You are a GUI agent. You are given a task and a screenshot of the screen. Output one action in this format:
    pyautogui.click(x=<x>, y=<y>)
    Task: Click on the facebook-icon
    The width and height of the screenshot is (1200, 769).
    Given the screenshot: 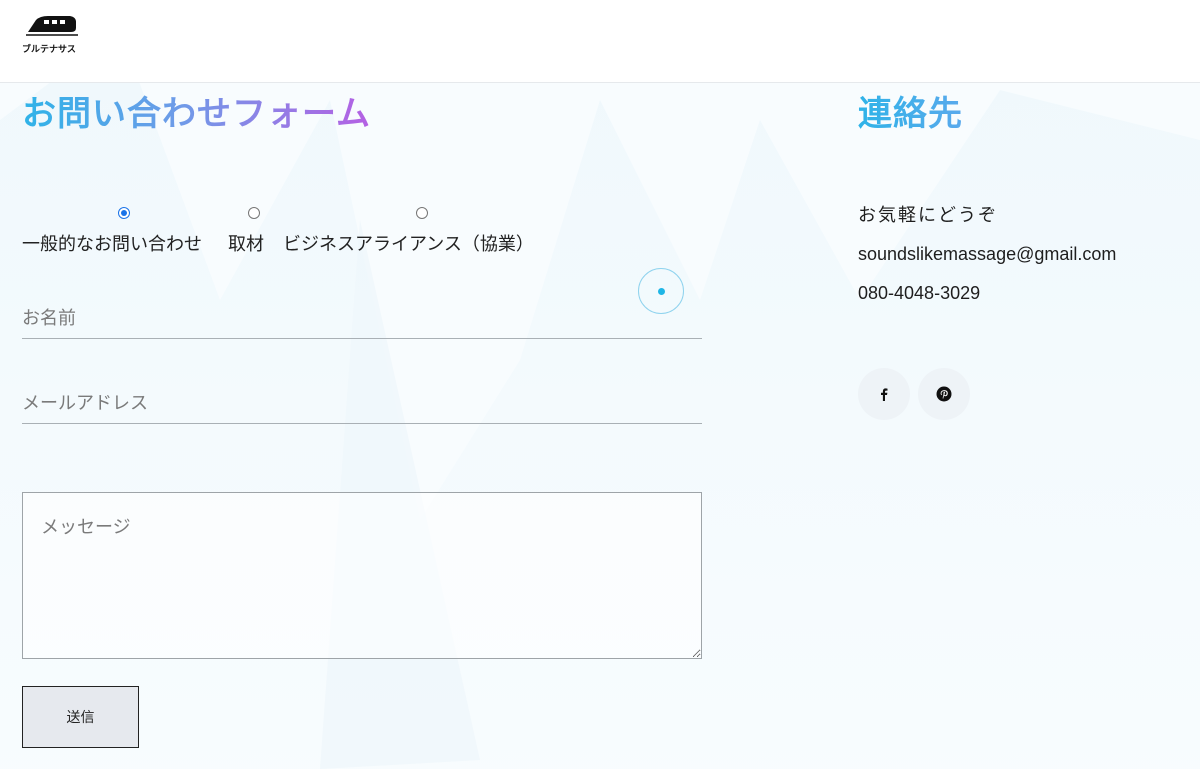 What is the action you would take?
    pyautogui.click(x=884, y=394)
    